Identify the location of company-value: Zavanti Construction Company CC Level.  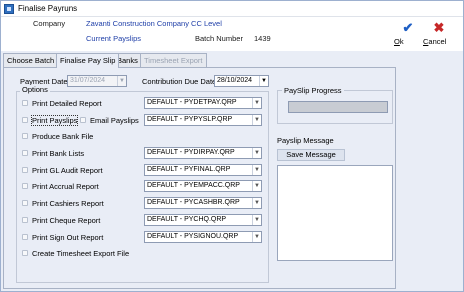
(154, 23).